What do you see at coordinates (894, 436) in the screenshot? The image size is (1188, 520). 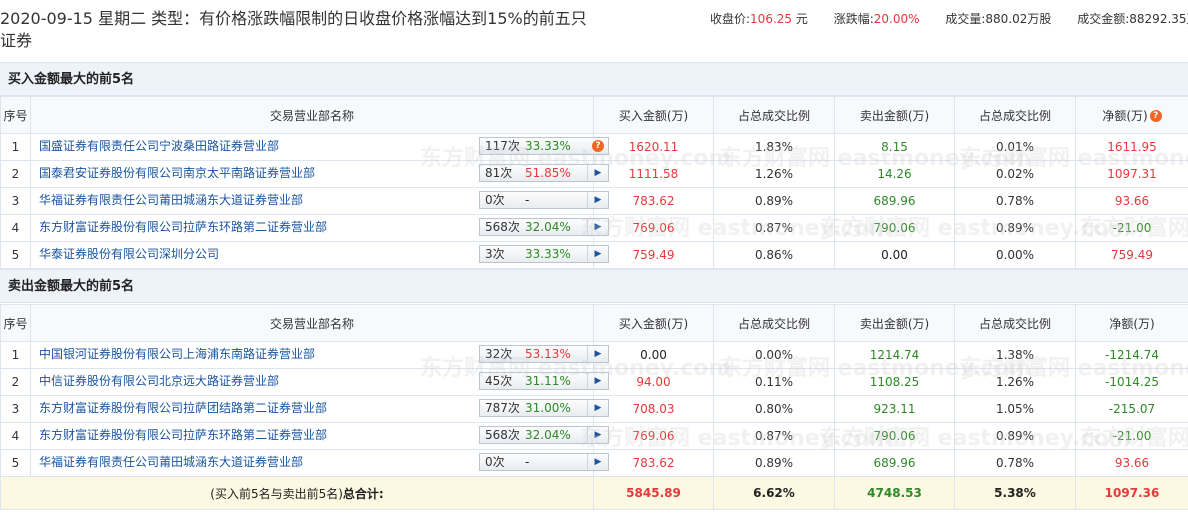 I see `sell-amount: 790.06` at bounding box center [894, 436].